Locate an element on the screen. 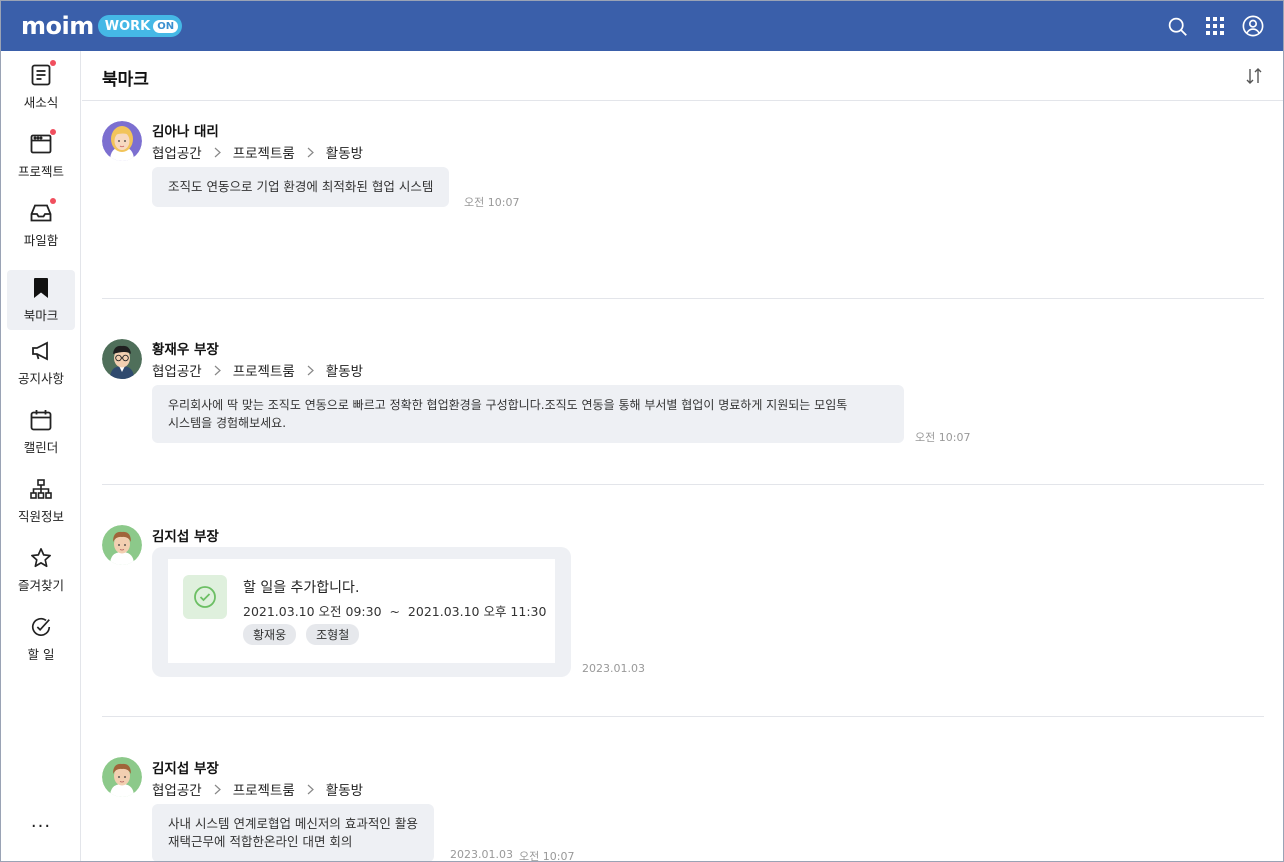 The image size is (1284, 862). star-icon is located at coordinates (41, 558).